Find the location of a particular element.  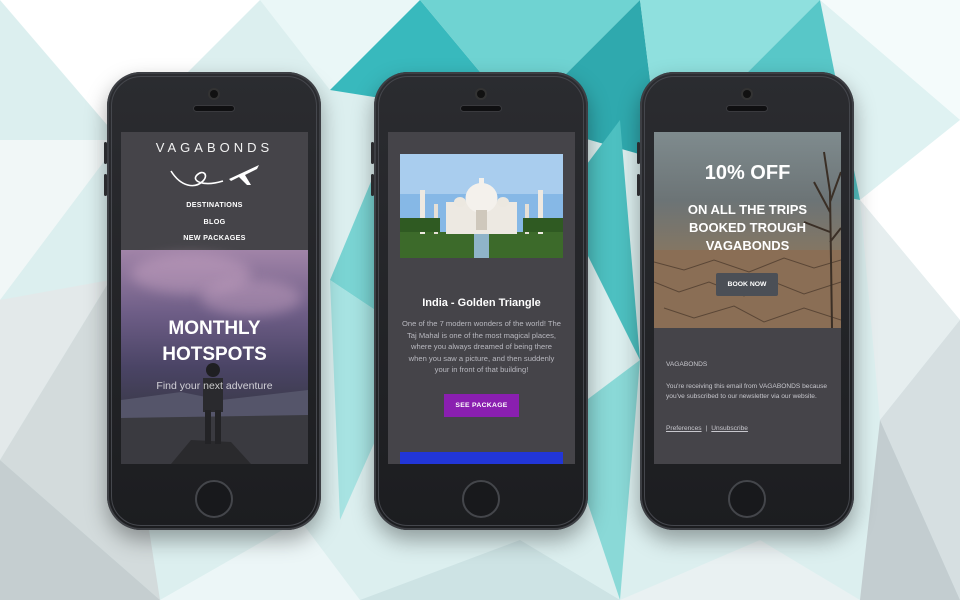

next-section-strip is located at coordinates (481, 458).